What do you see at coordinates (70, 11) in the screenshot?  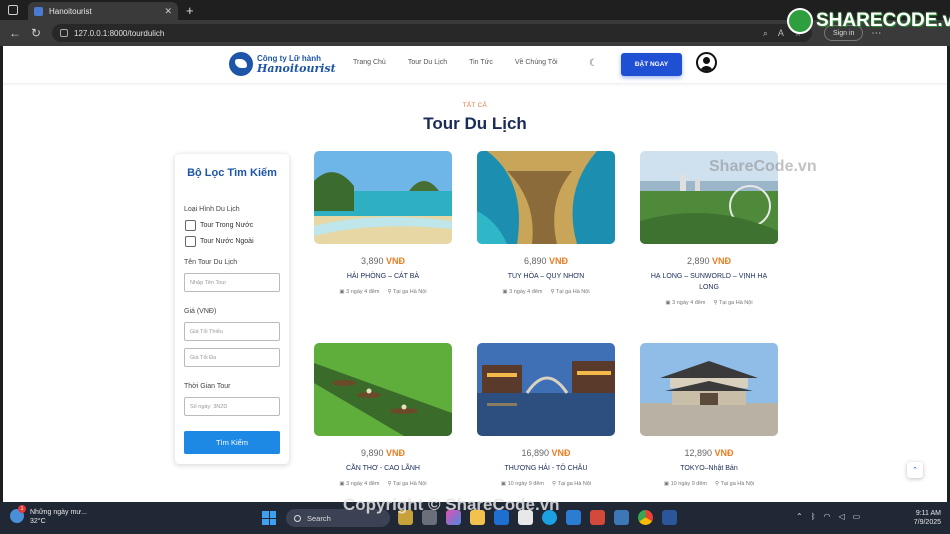 I see `tab-title: Hanoitourist` at bounding box center [70, 11].